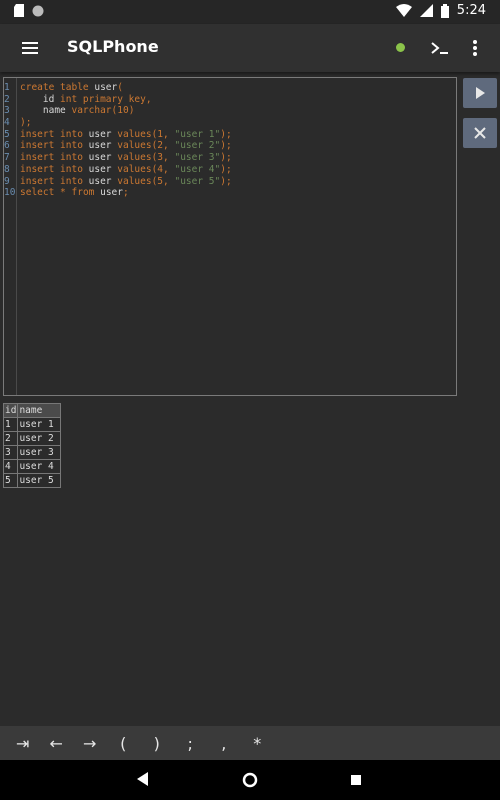  Describe the element at coordinates (10, 466) in the screenshot. I see `table-cell: 4` at that location.